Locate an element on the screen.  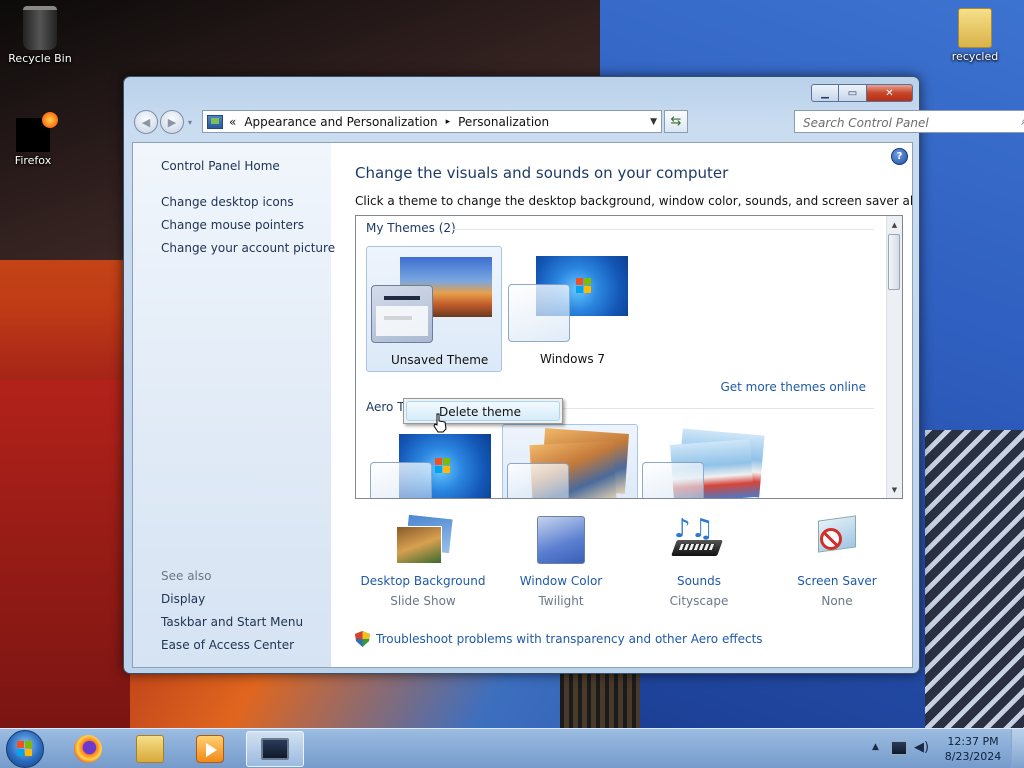
theme-tile-unsaved: Unsaved Theme is located at coordinates (434, 309).